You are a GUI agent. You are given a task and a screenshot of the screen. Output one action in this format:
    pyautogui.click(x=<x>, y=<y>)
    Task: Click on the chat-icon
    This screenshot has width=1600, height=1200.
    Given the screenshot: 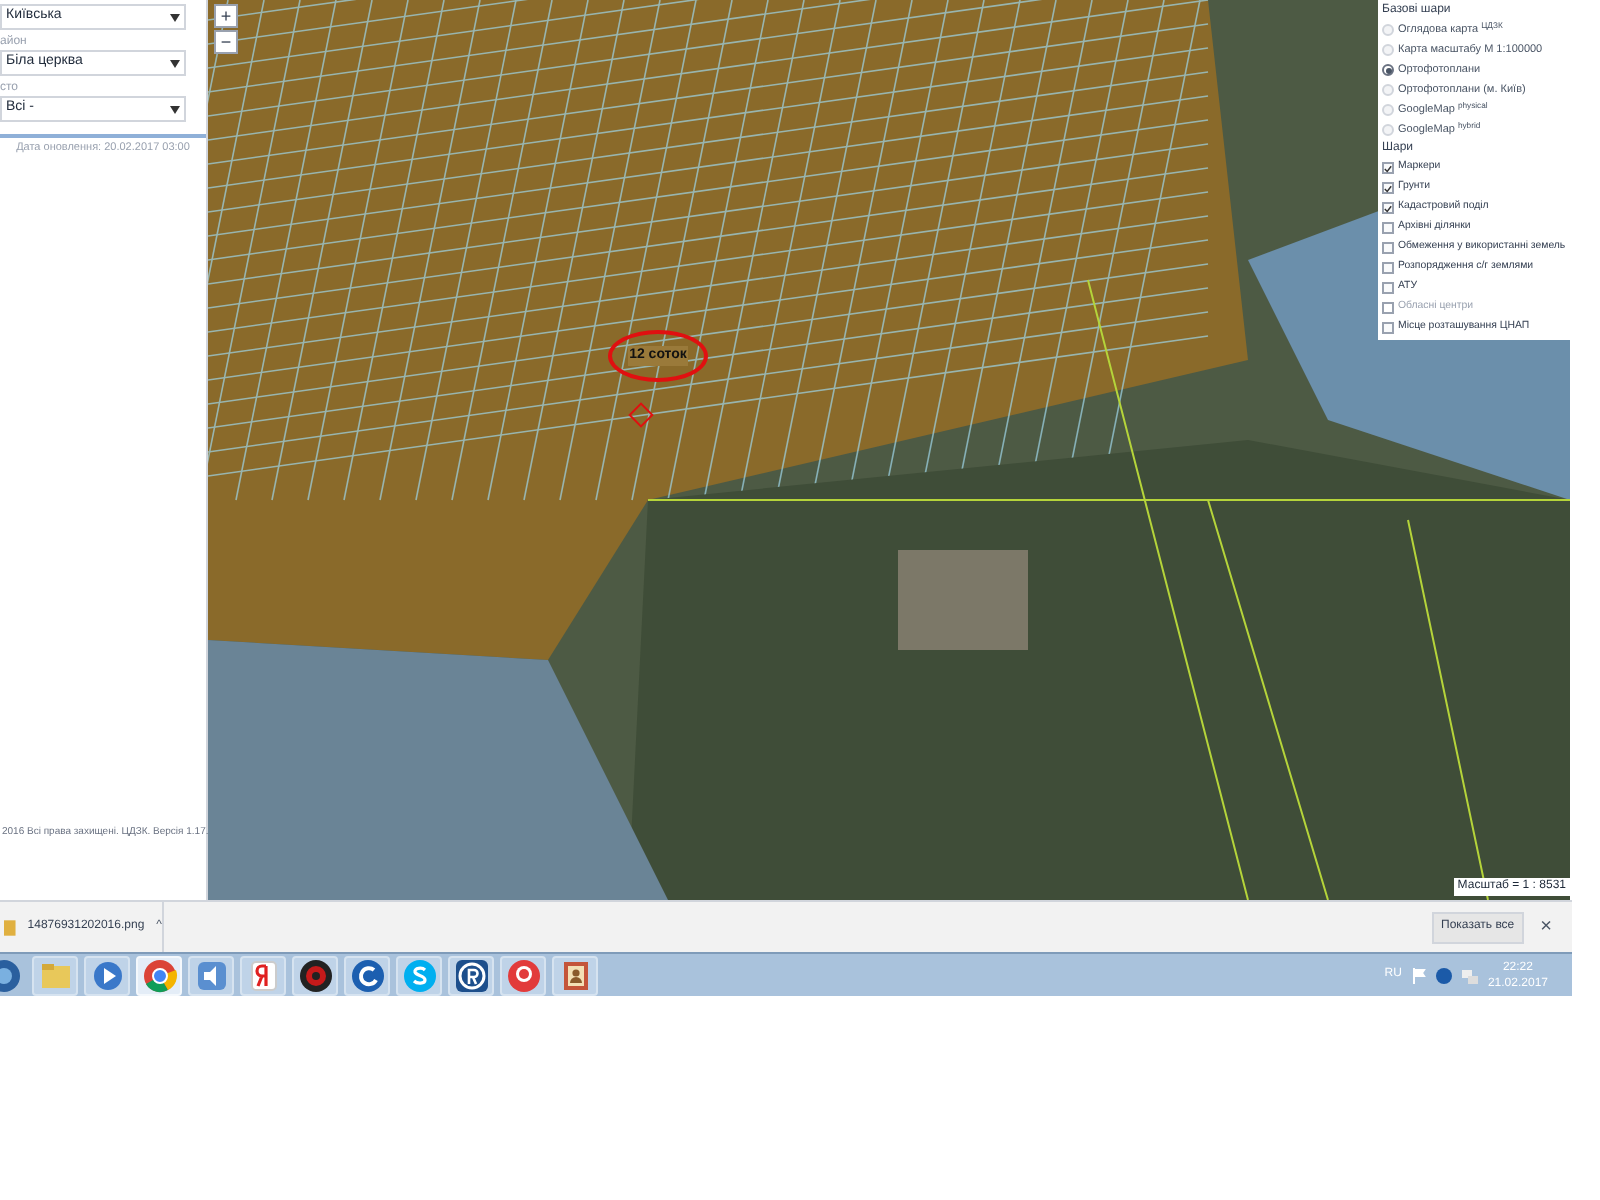 What is the action you would take?
    pyautogui.click(x=419, y=975)
    